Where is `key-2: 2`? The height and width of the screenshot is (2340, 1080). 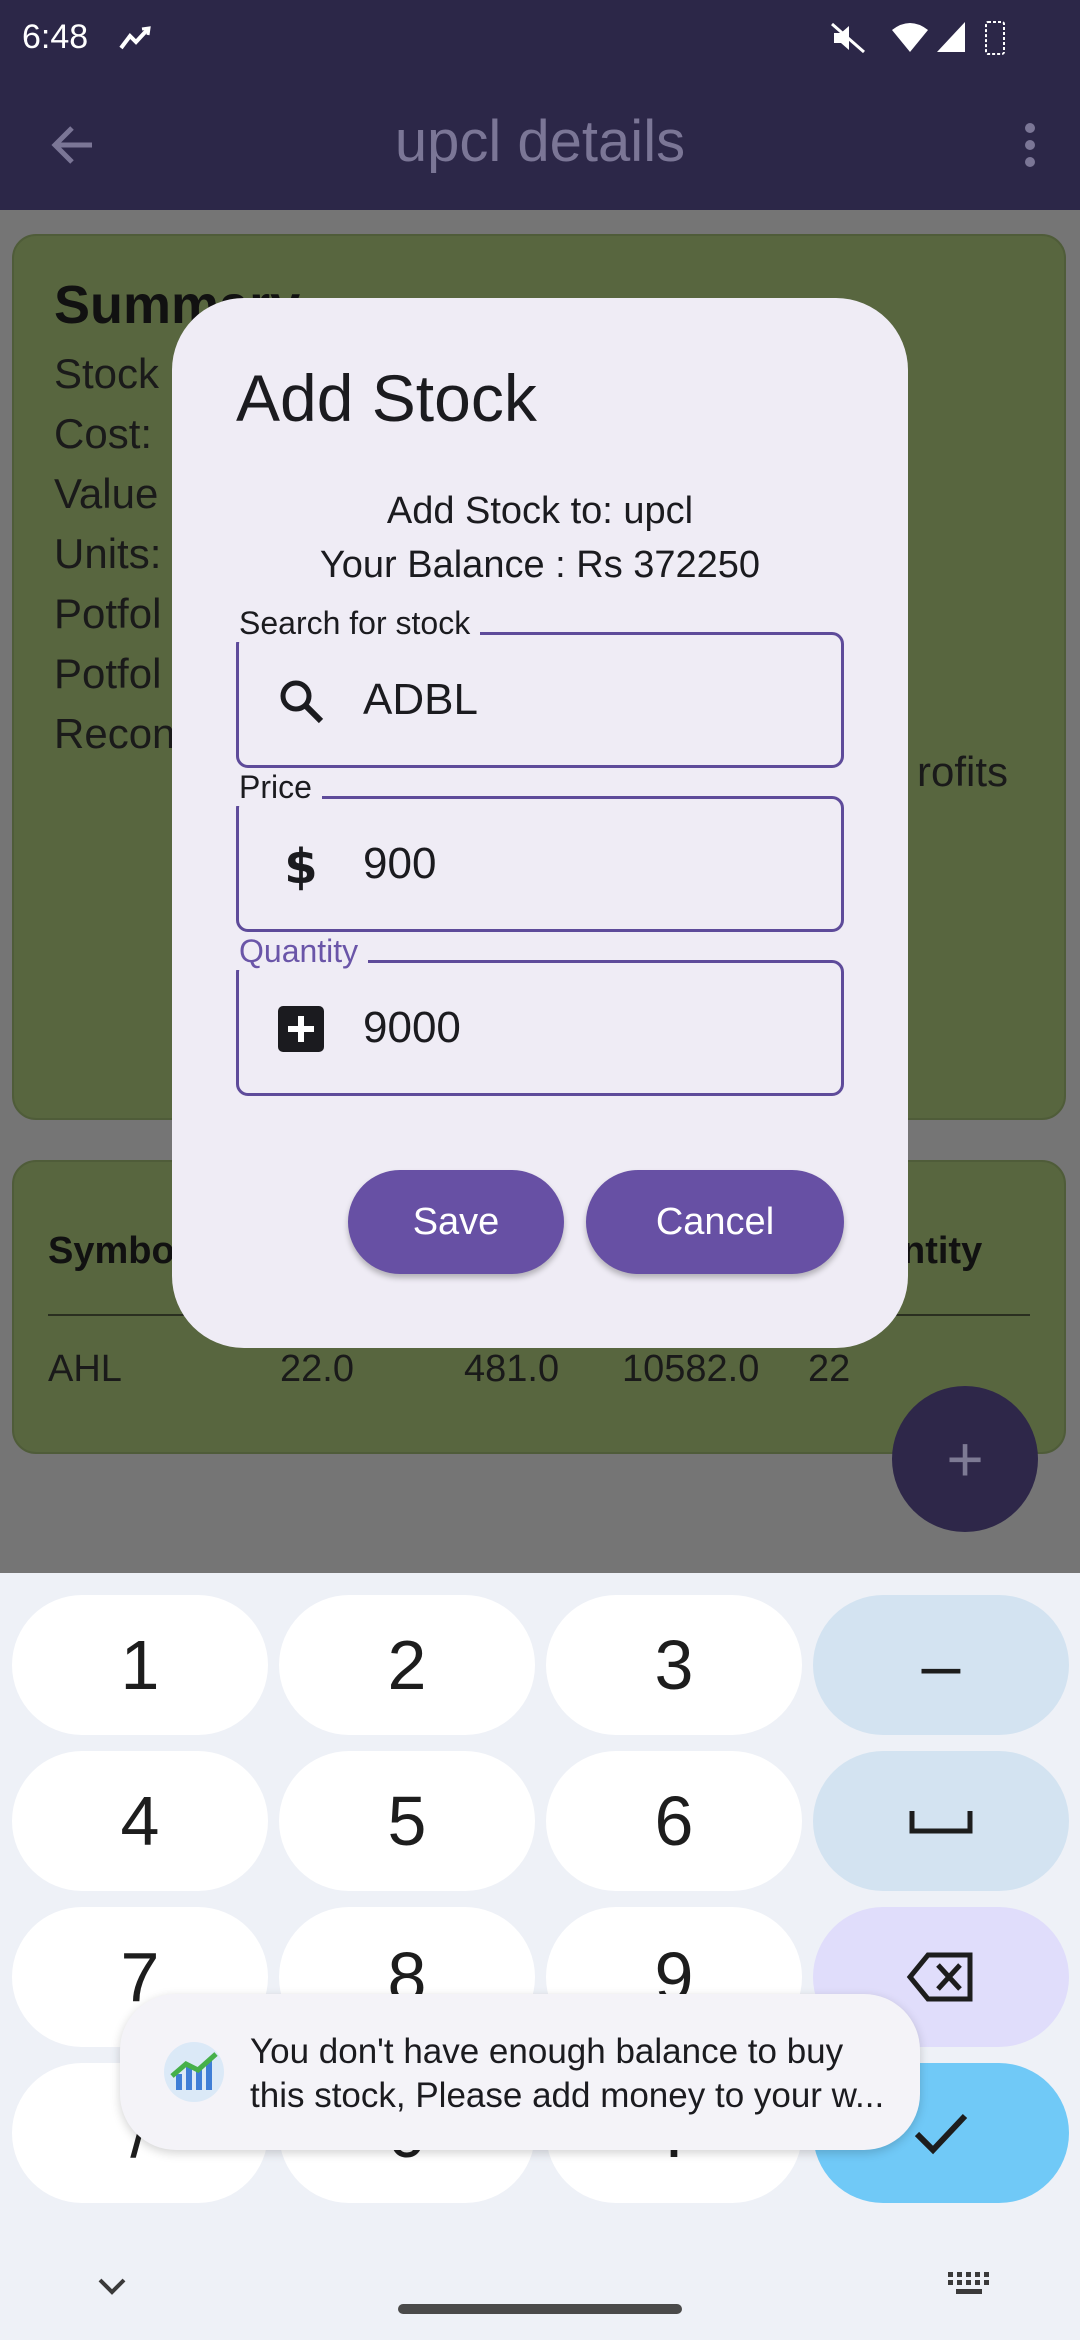 key-2: 2 is located at coordinates (407, 1665).